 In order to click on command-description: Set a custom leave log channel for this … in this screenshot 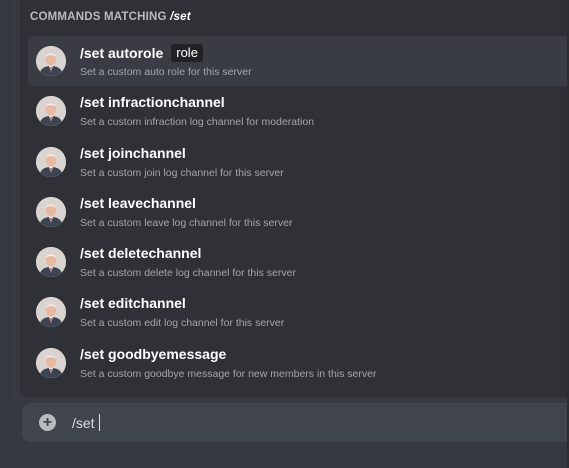, I will do `click(186, 222)`.